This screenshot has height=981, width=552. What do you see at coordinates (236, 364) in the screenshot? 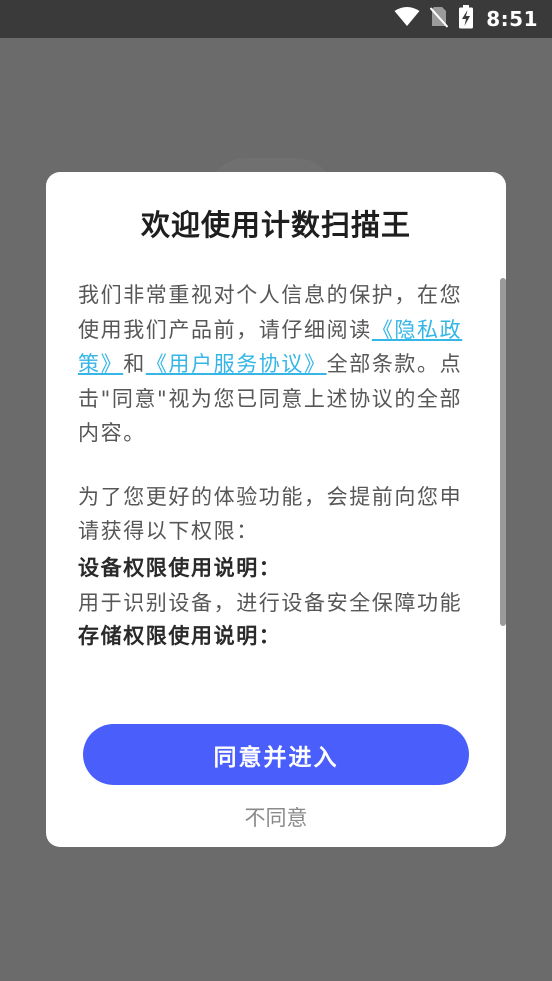
I see `user-agreement-link: 《用户服务协议》` at bounding box center [236, 364].